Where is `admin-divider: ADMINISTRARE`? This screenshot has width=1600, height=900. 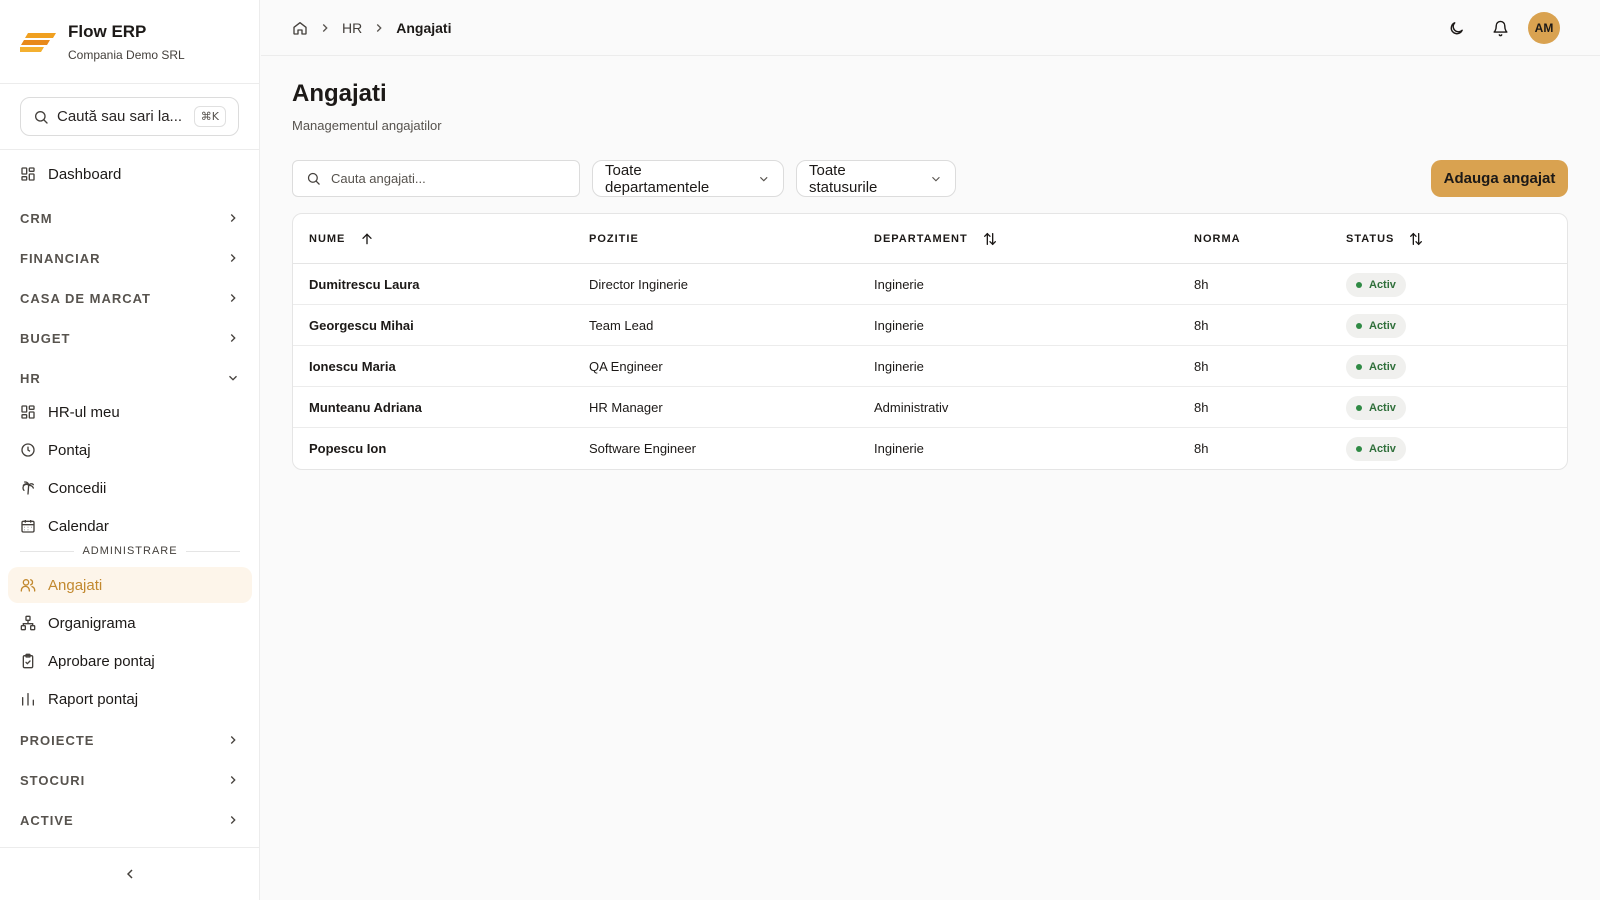
admin-divider: ADMINISTRARE is located at coordinates (130, 551).